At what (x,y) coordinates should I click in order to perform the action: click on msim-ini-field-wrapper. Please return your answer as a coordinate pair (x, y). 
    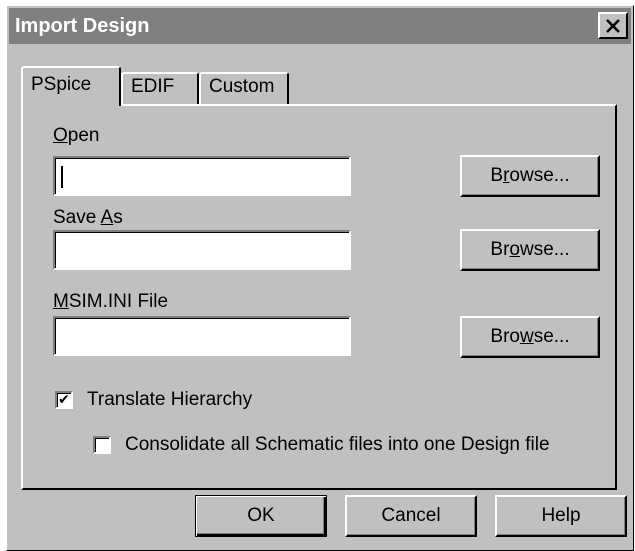
    Looking at the image, I should click on (202, 336).